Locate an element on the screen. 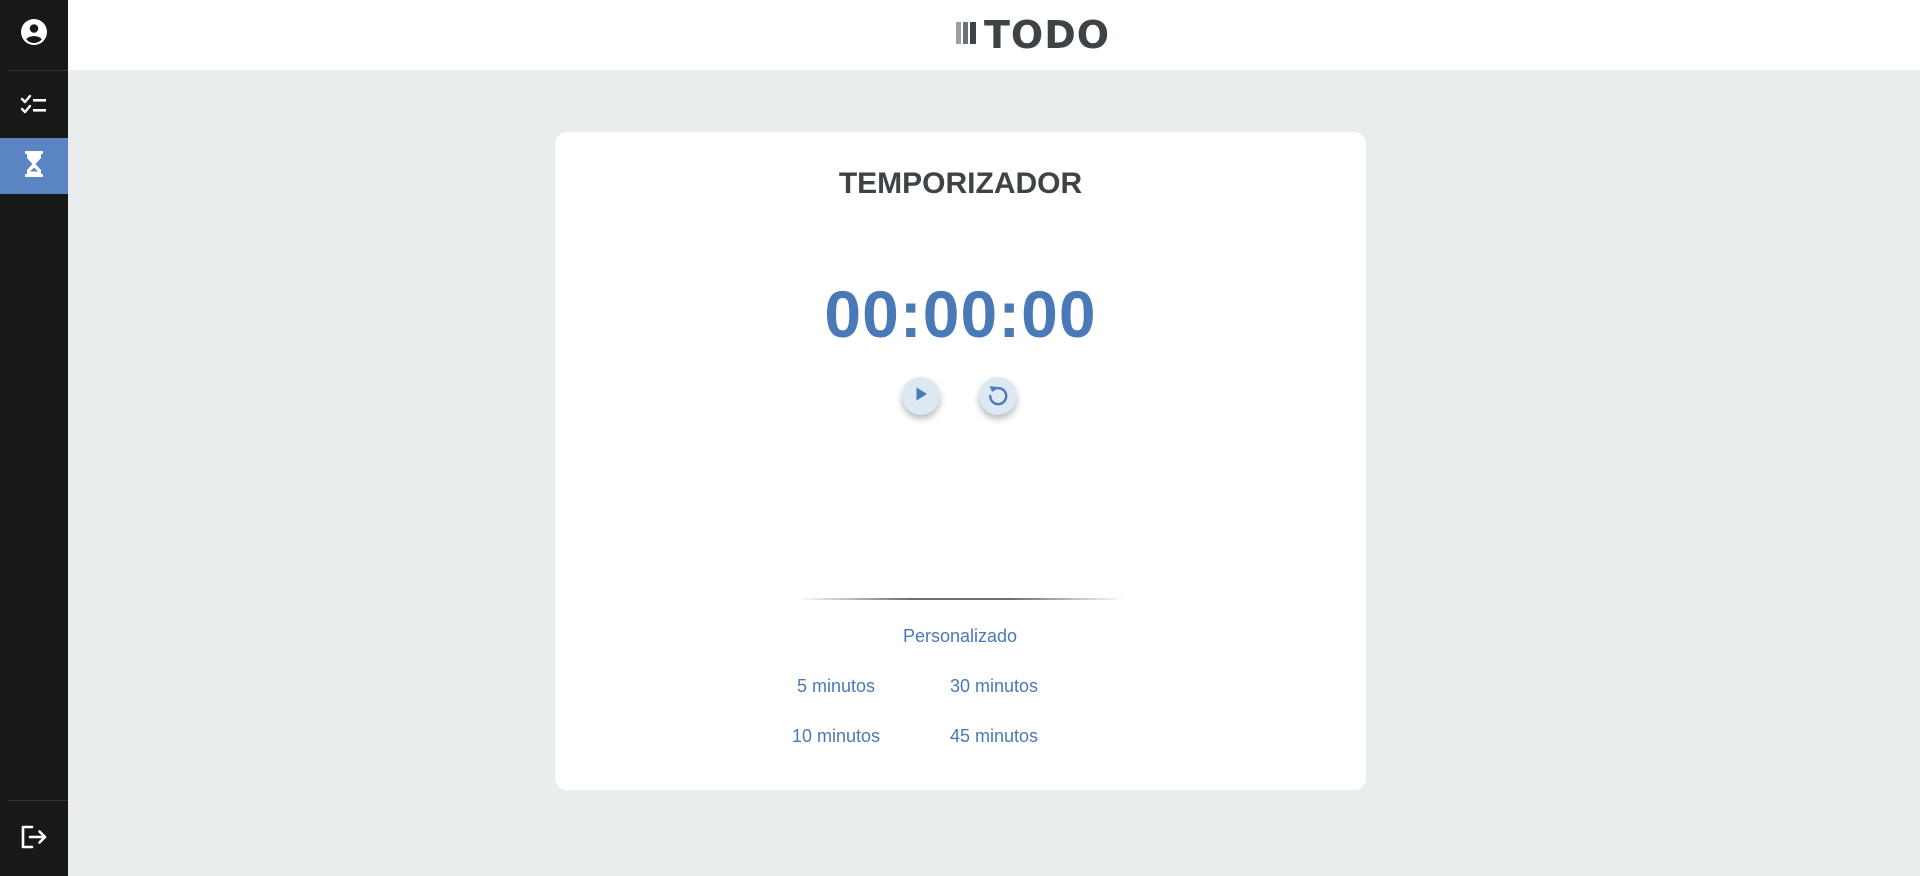 Image resolution: width=1920 pixels, height=876 pixels. custom-time-link: Personalizado is located at coordinates (960, 636).